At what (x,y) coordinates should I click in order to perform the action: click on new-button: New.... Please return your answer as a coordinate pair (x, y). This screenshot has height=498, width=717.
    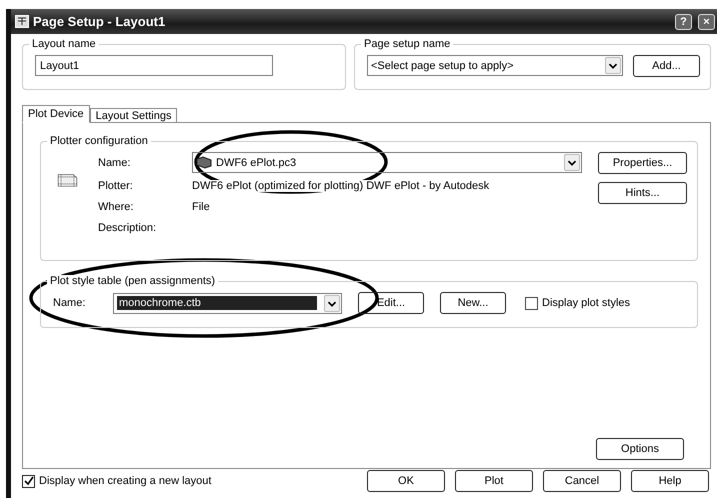
    Looking at the image, I should click on (473, 303).